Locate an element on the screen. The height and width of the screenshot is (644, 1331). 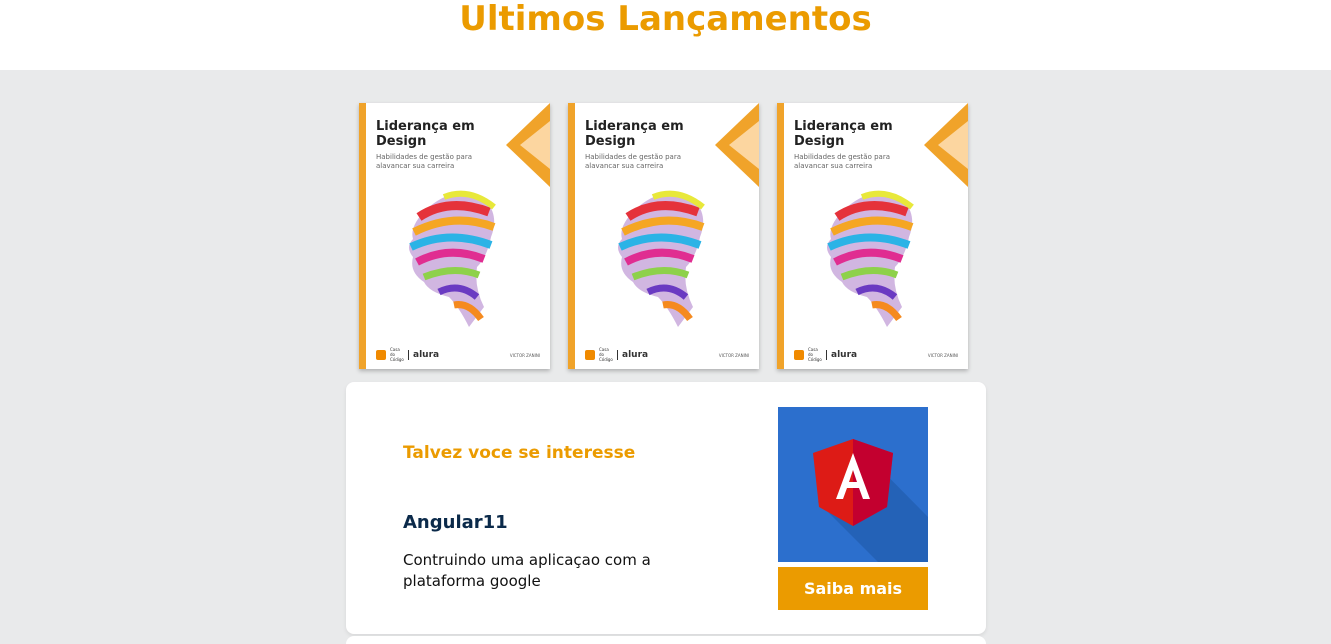
next-card-edge is located at coordinates (666, 640).